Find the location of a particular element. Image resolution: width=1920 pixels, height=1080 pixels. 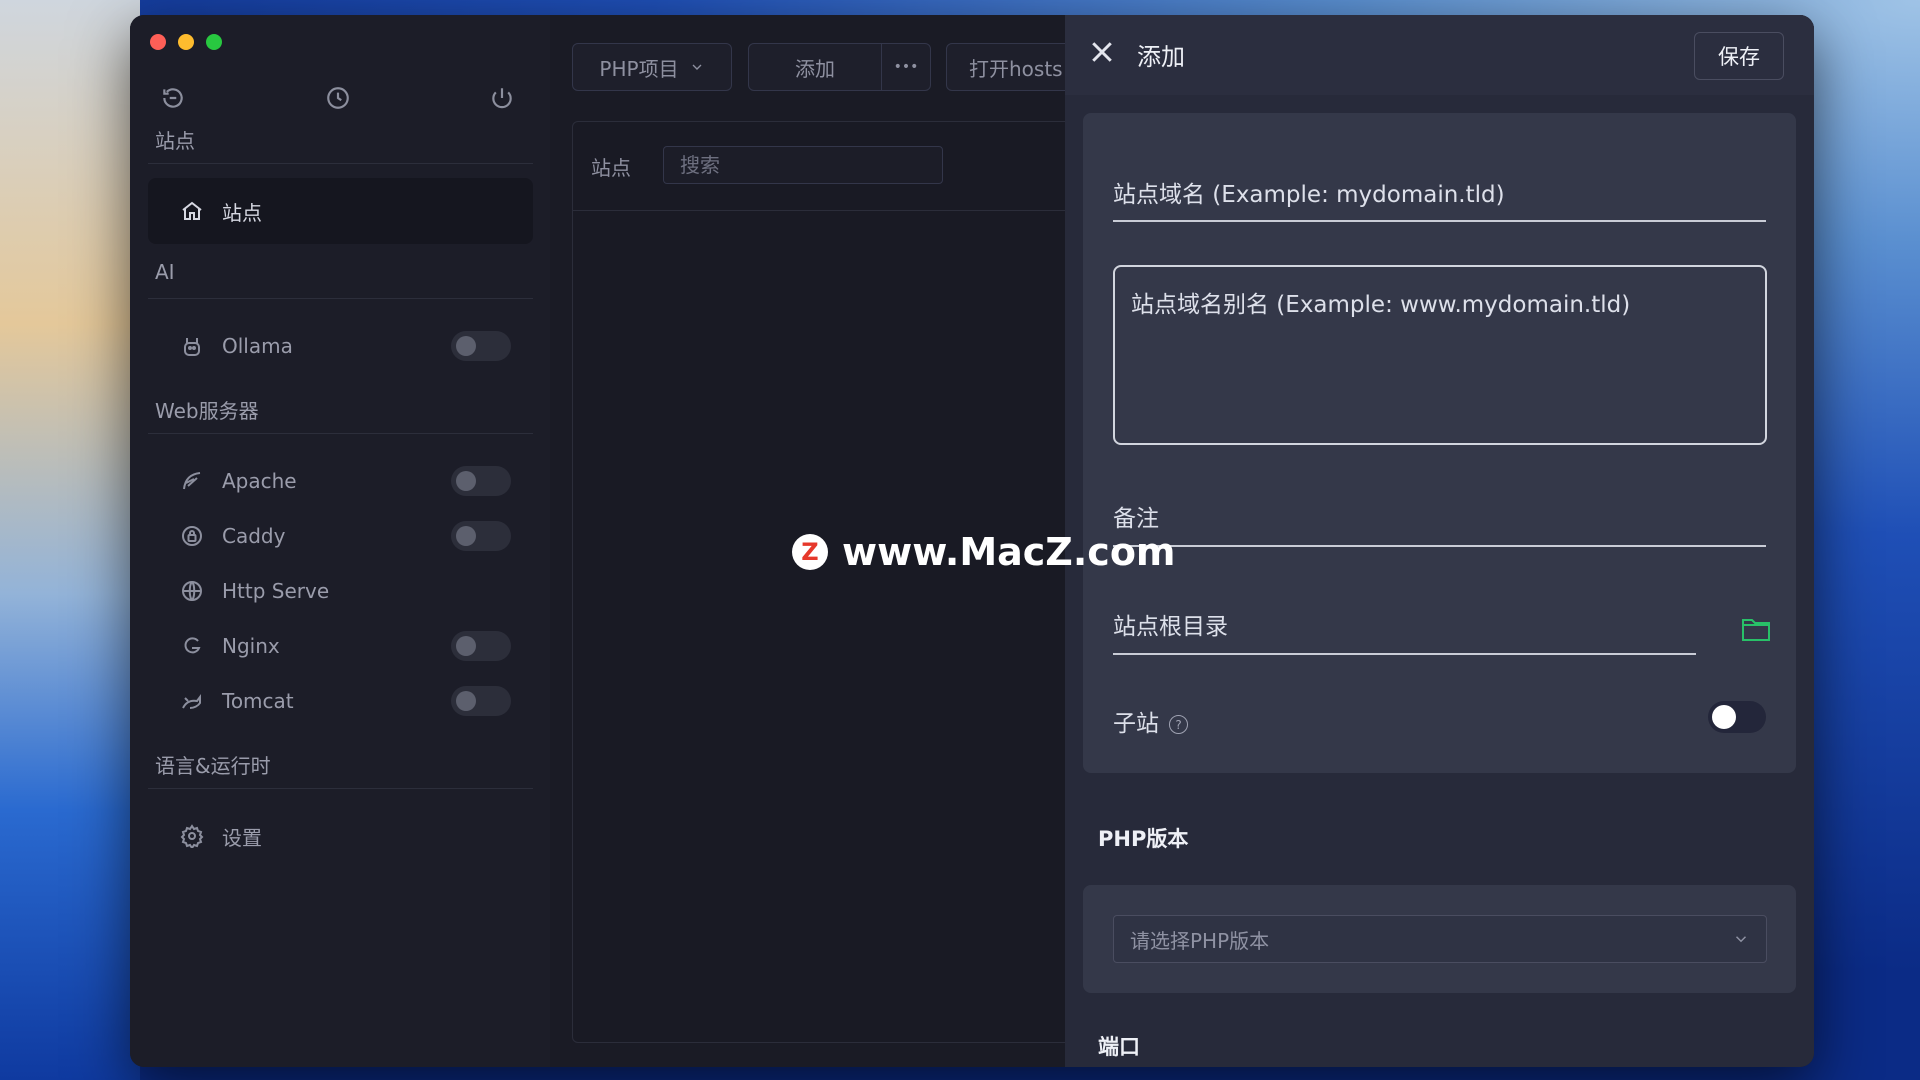

close-icon is located at coordinates (1102, 52).